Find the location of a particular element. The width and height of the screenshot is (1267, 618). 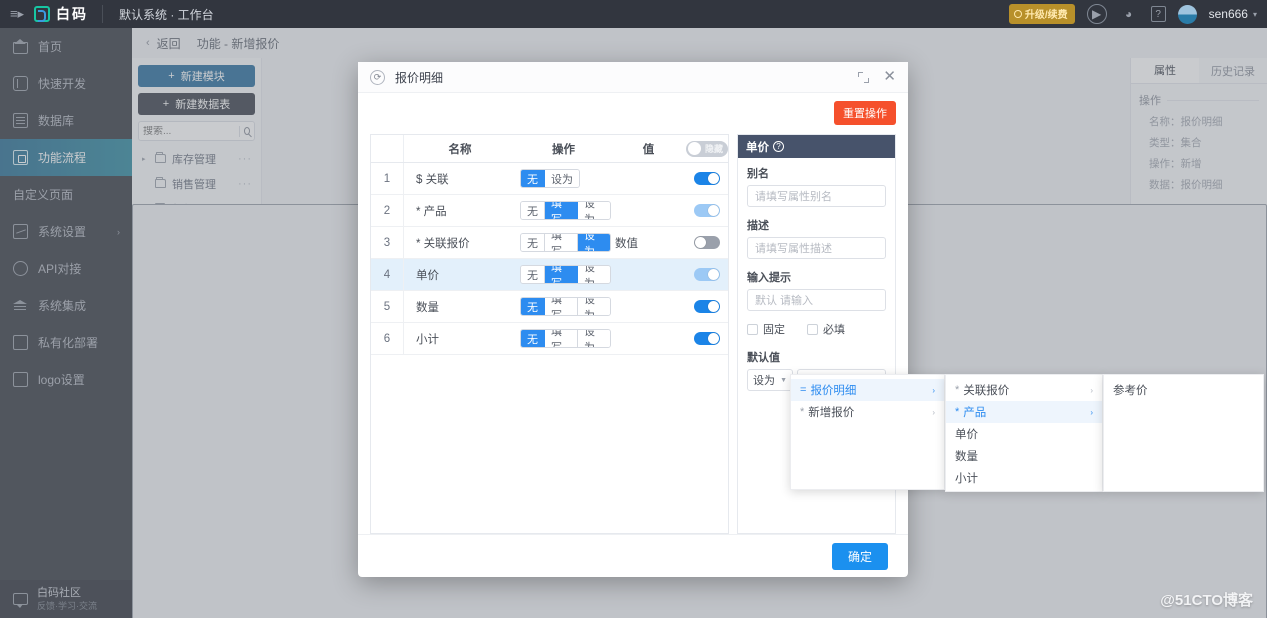

cascader-item-quotedetail: = 报价明细 › is located at coordinates (867, 390).